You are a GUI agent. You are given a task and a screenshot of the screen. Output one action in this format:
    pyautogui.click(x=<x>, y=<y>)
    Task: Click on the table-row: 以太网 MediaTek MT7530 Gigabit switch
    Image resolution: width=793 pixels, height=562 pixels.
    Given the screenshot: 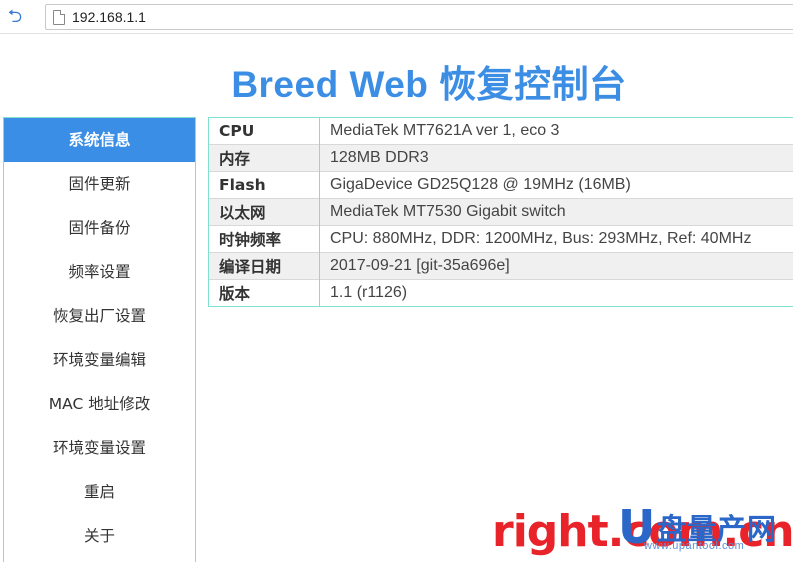 What is the action you would take?
    pyautogui.click(x=501, y=212)
    